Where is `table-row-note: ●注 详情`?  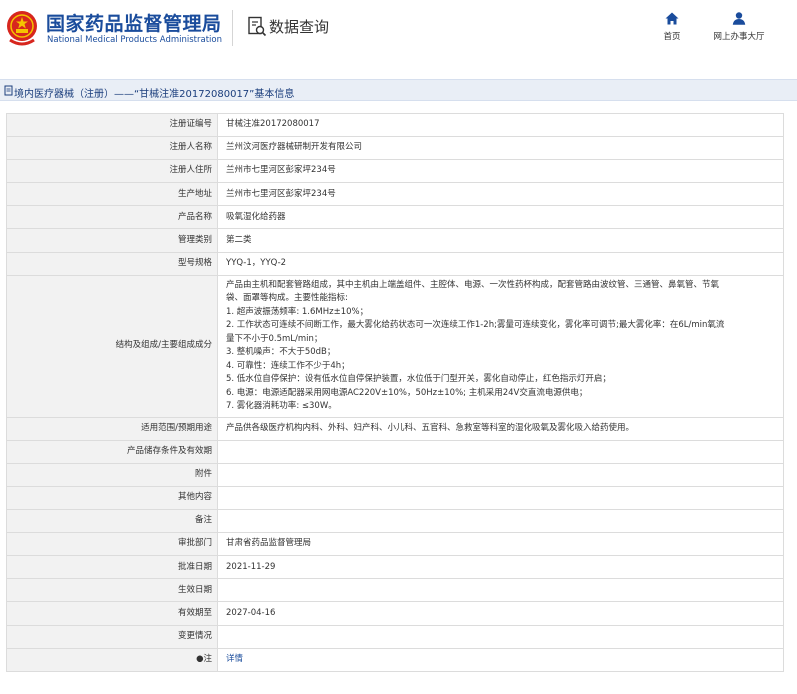 table-row-note: ●注 详情 is located at coordinates (395, 659).